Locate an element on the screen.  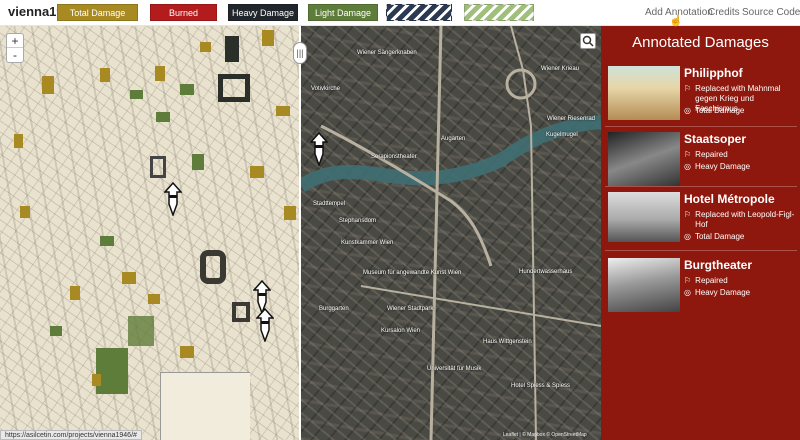
splitter-handle-icon: ||| is located at coordinates (300, 53).